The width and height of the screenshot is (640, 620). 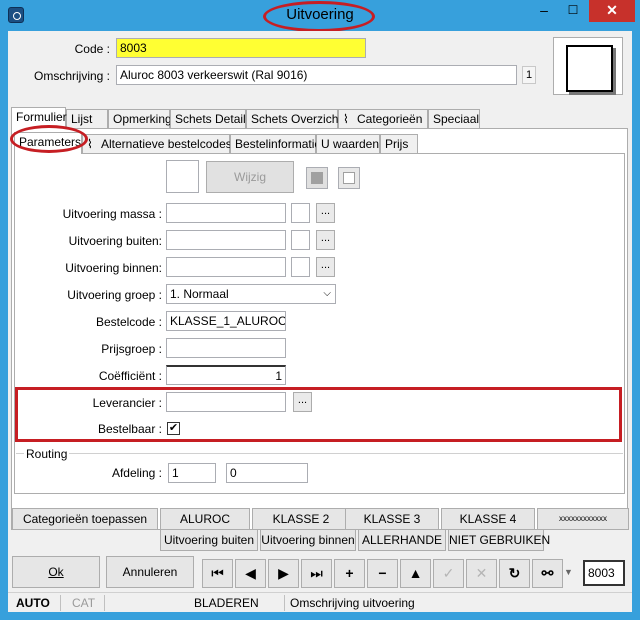 What do you see at coordinates (226, 402) in the screenshot?
I see `leverancier-field` at bounding box center [226, 402].